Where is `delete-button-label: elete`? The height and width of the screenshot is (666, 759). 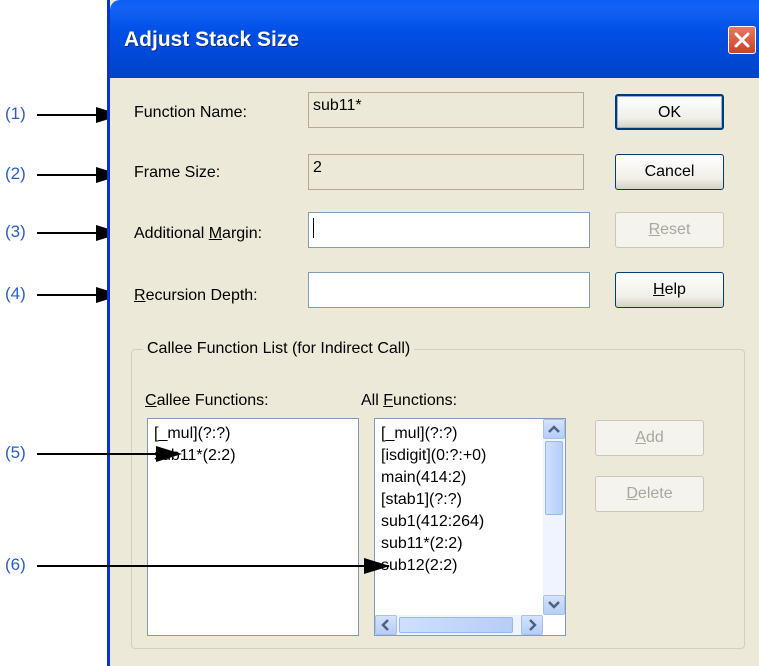 delete-button-label: elete is located at coordinates (655, 493).